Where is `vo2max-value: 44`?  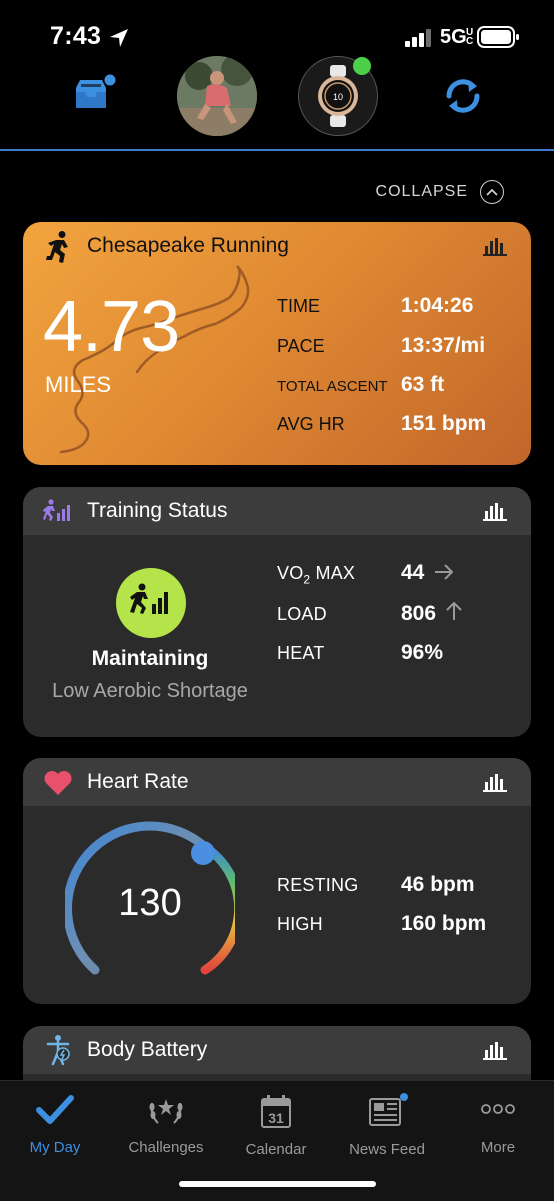 vo2max-value: 44 is located at coordinates (413, 572).